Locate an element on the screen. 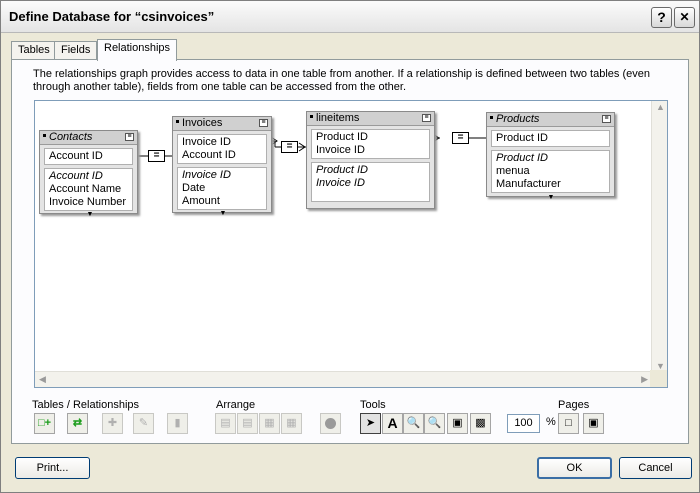 The height and width of the screenshot is (493, 700). zoom-percent-sign: % is located at coordinates (551, 422).